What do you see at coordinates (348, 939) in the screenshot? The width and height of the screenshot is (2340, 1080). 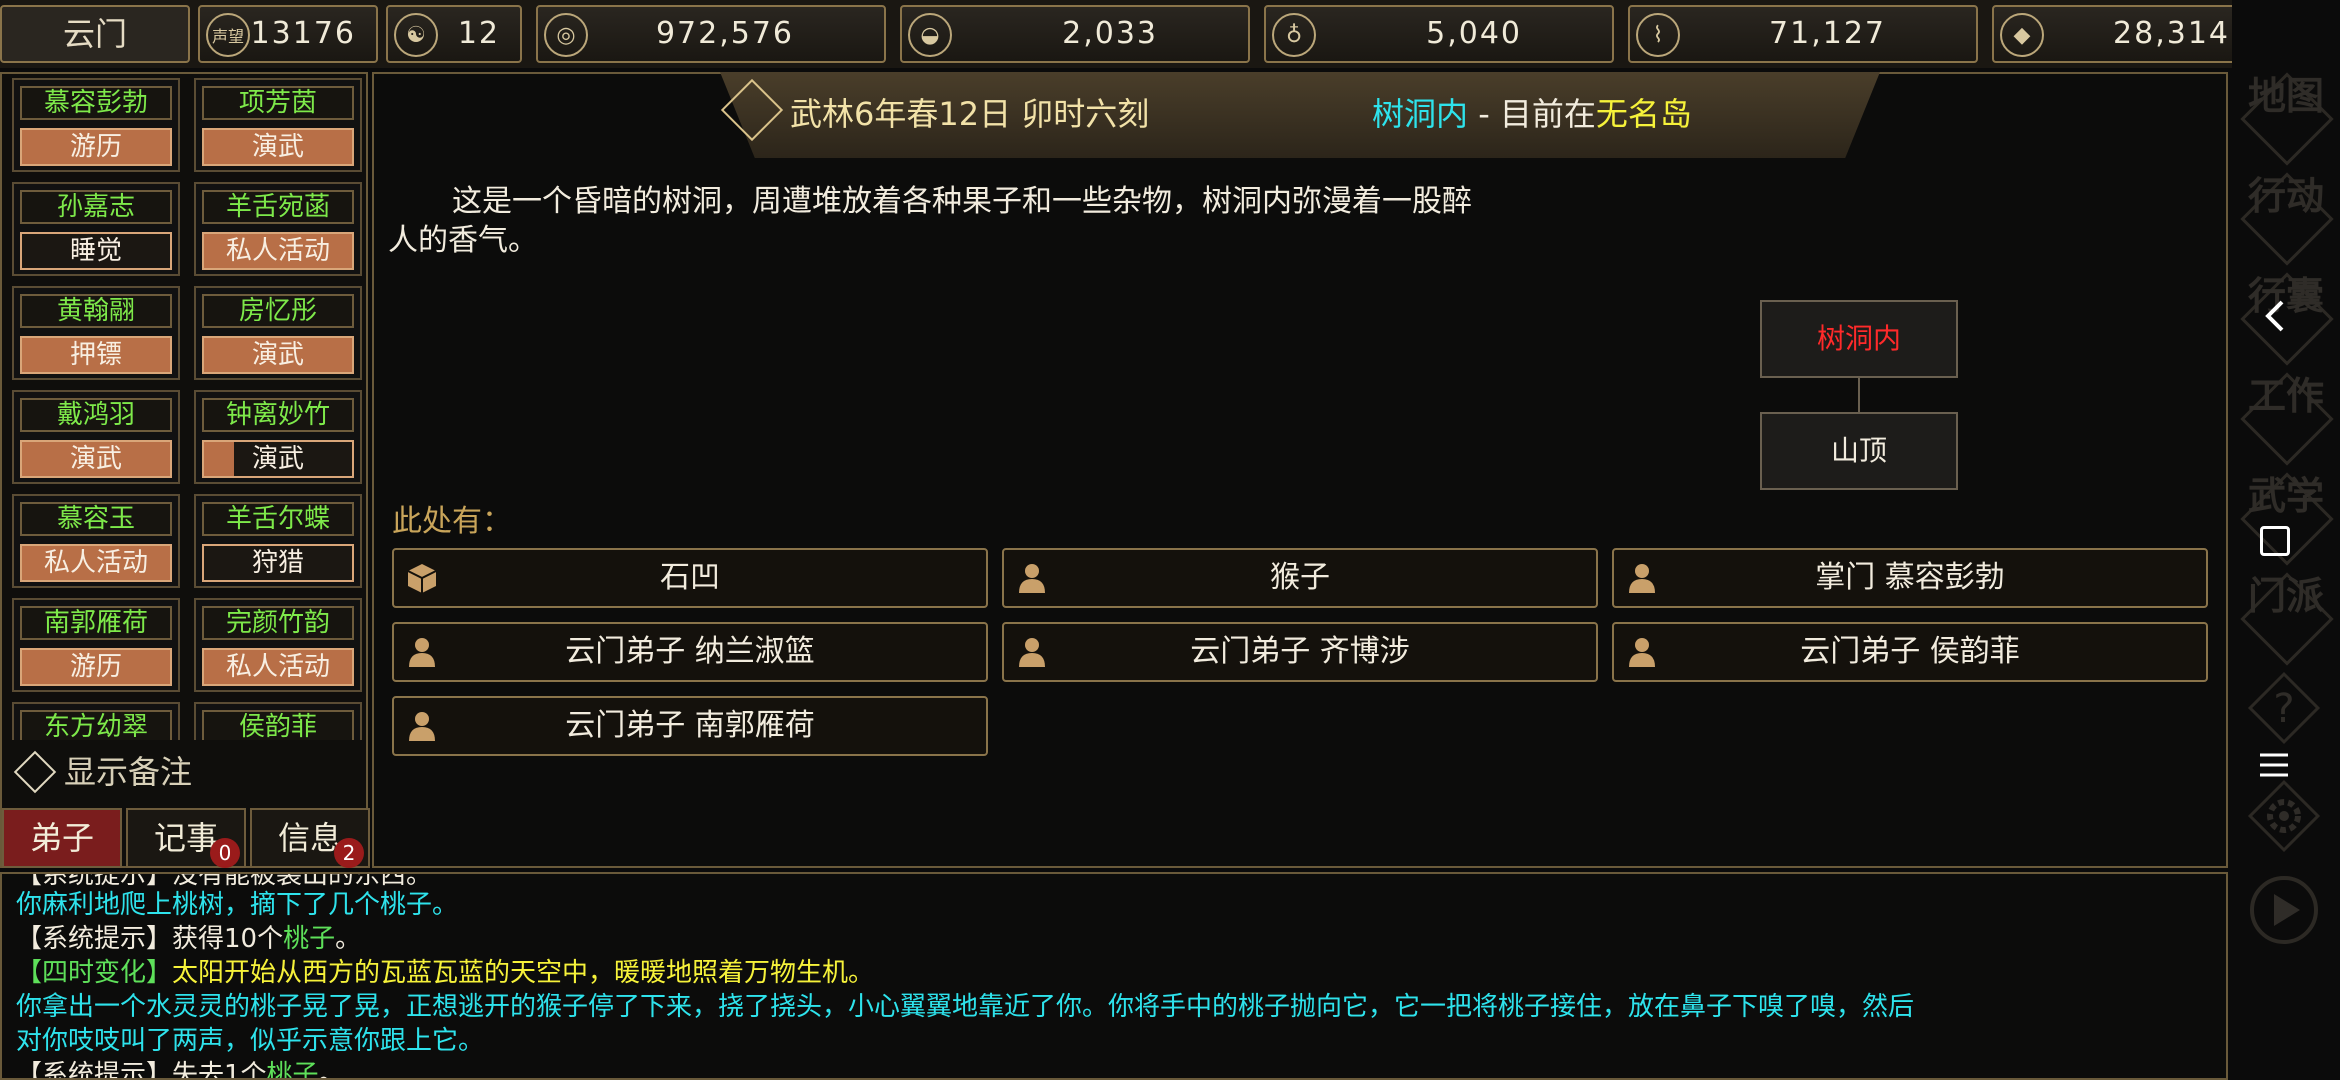 I see `log-text: 。` at bounding box center [348, 939].